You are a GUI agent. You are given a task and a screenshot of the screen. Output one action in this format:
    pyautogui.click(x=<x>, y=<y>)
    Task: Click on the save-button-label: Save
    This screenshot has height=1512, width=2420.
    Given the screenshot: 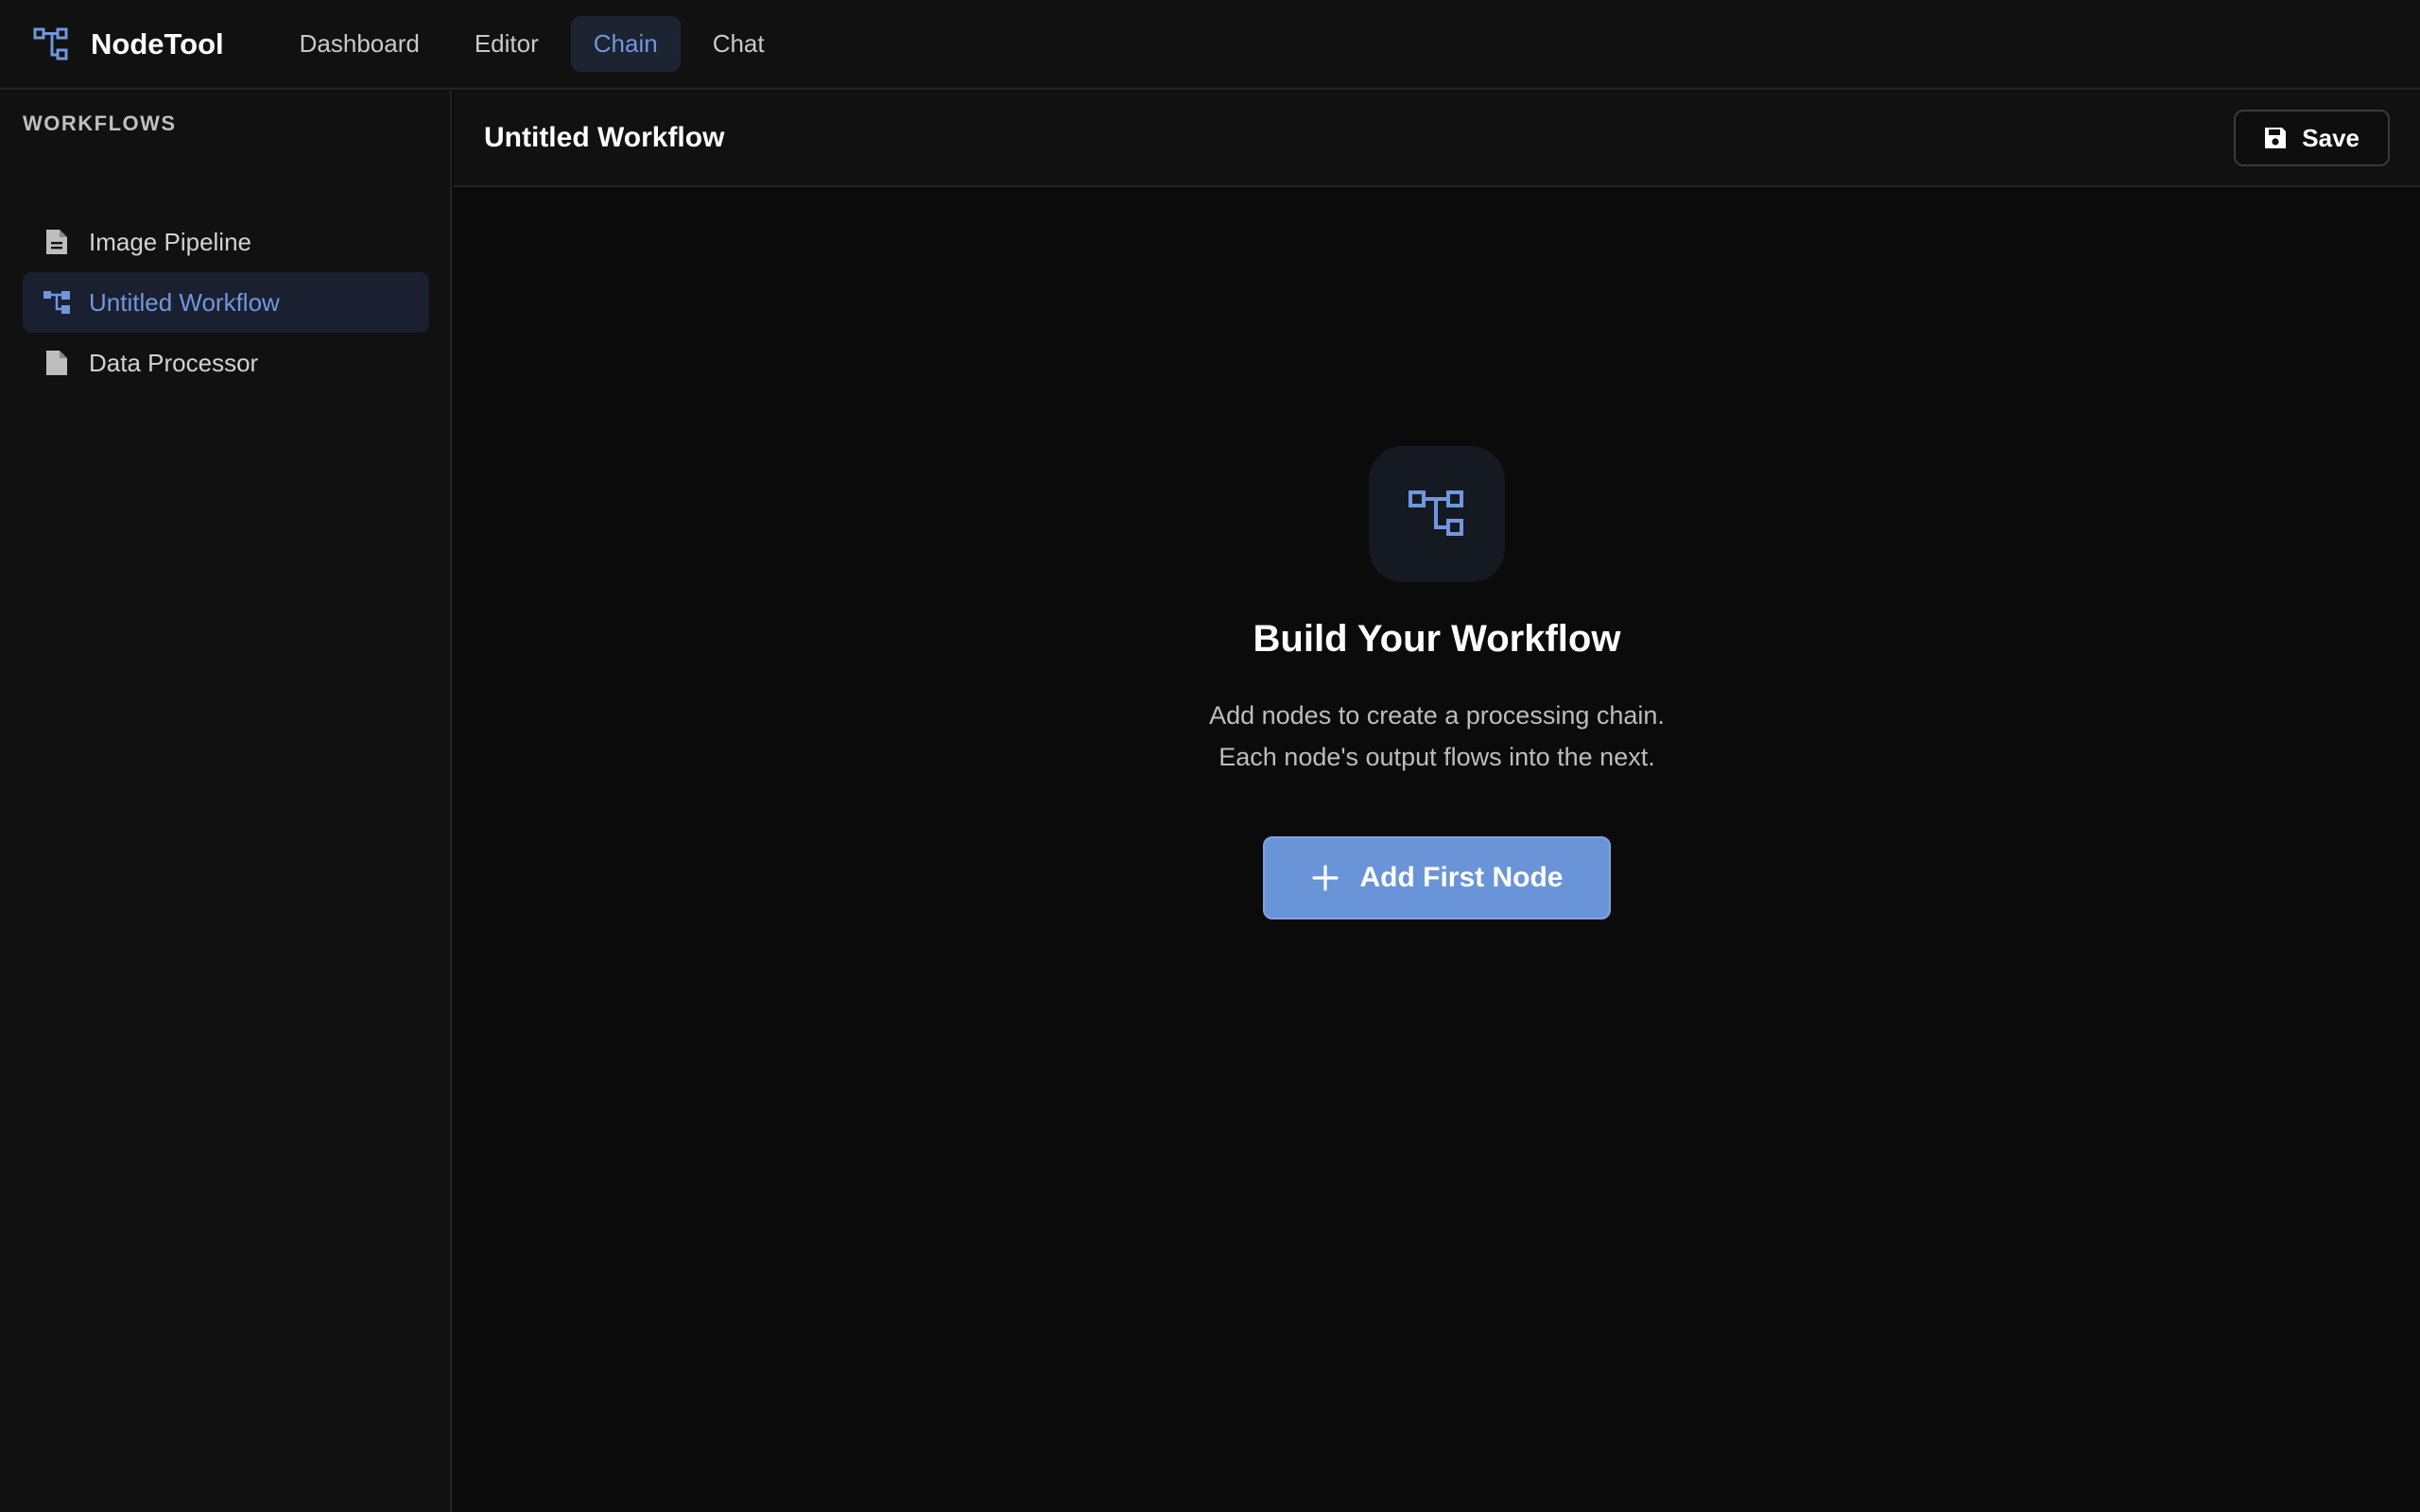 What is the action you would take?
    pyautogui.click(x=2331, y=137)
    